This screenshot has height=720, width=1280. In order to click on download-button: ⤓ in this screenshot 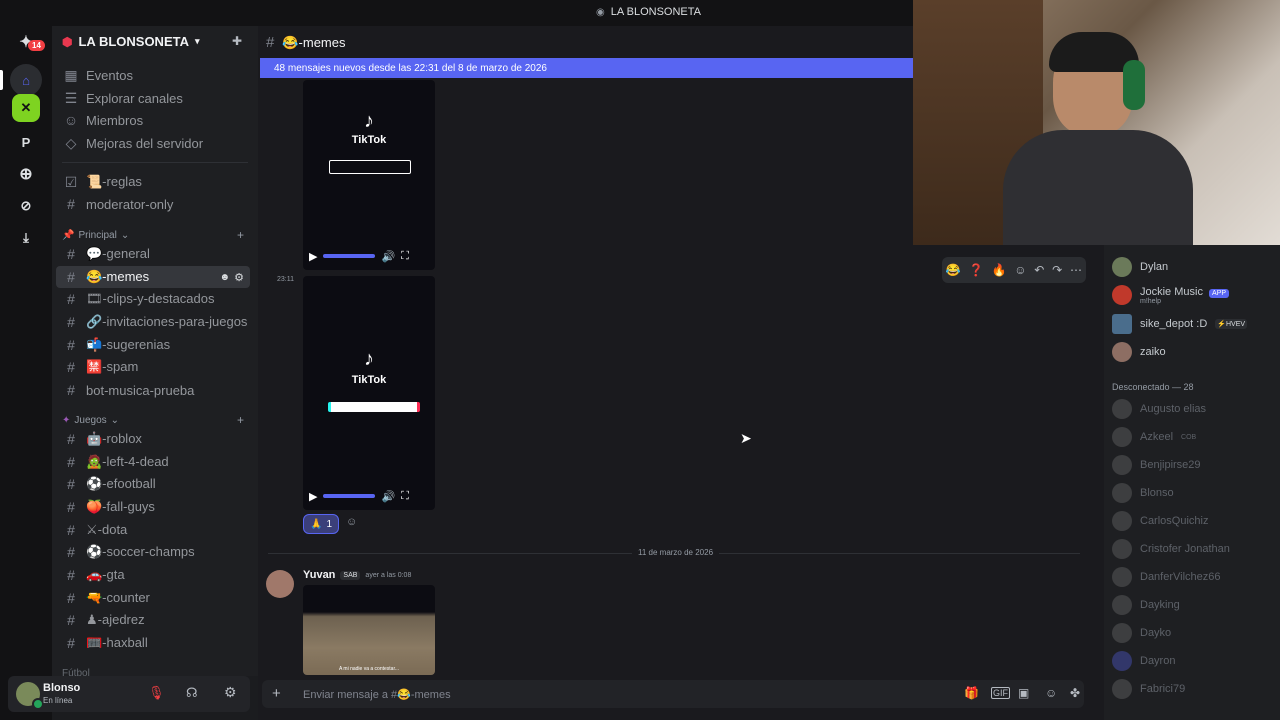, I will do `click(26, 238)`.